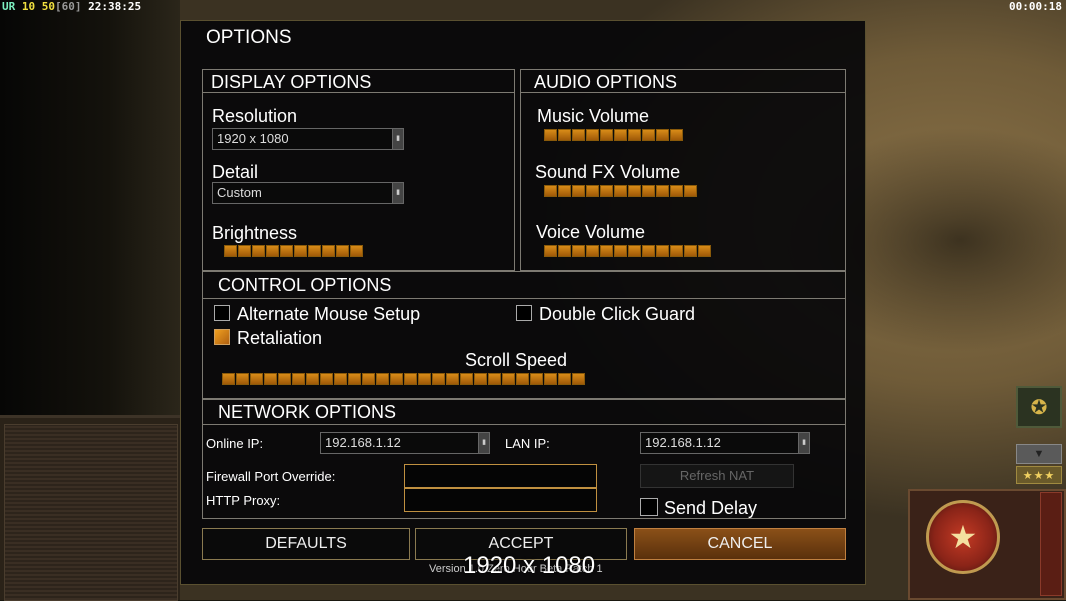 The image size is (1066, 601). I want to click on detail-dropdown: Custom ▮, so click(308, 193).